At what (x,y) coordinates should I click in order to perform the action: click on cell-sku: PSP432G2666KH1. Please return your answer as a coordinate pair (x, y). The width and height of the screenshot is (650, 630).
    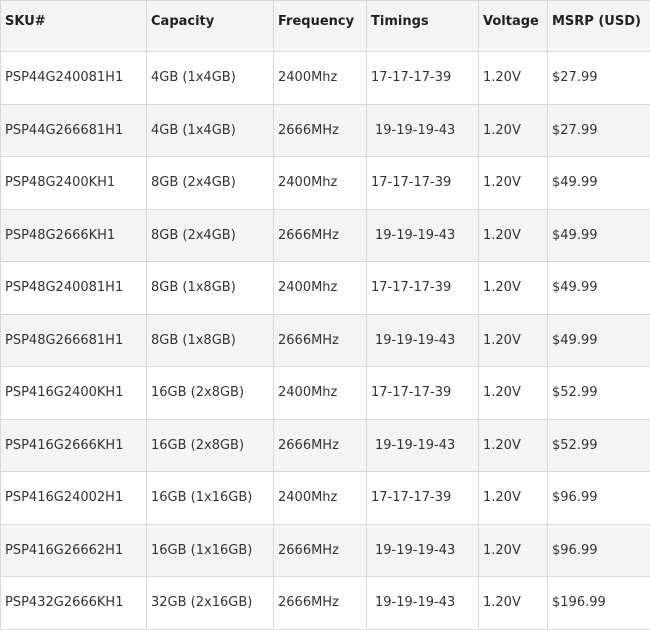
    Looking at the image, I should click on (74, 603).